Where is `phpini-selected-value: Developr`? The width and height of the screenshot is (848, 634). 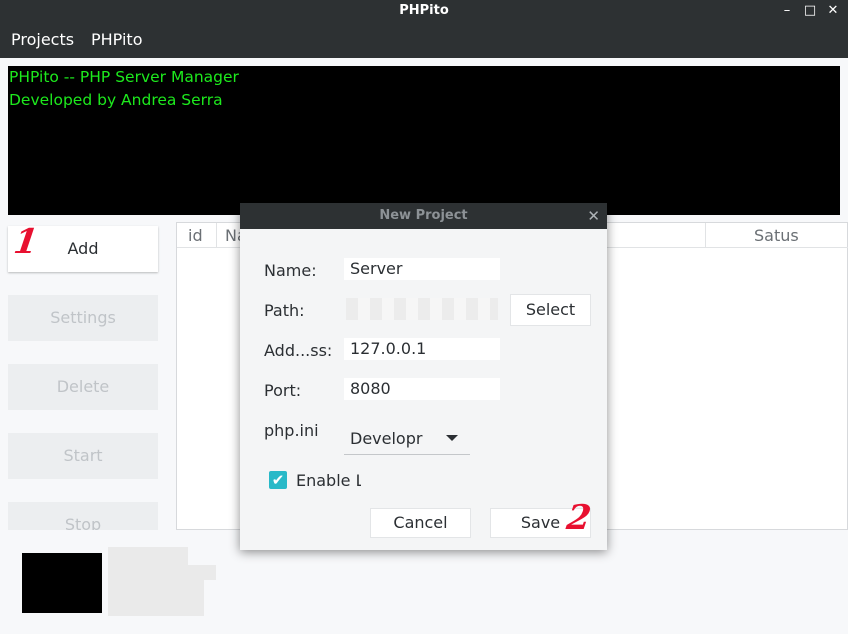 phpini-selected-value: Developr is located at coordinates (386, 438).